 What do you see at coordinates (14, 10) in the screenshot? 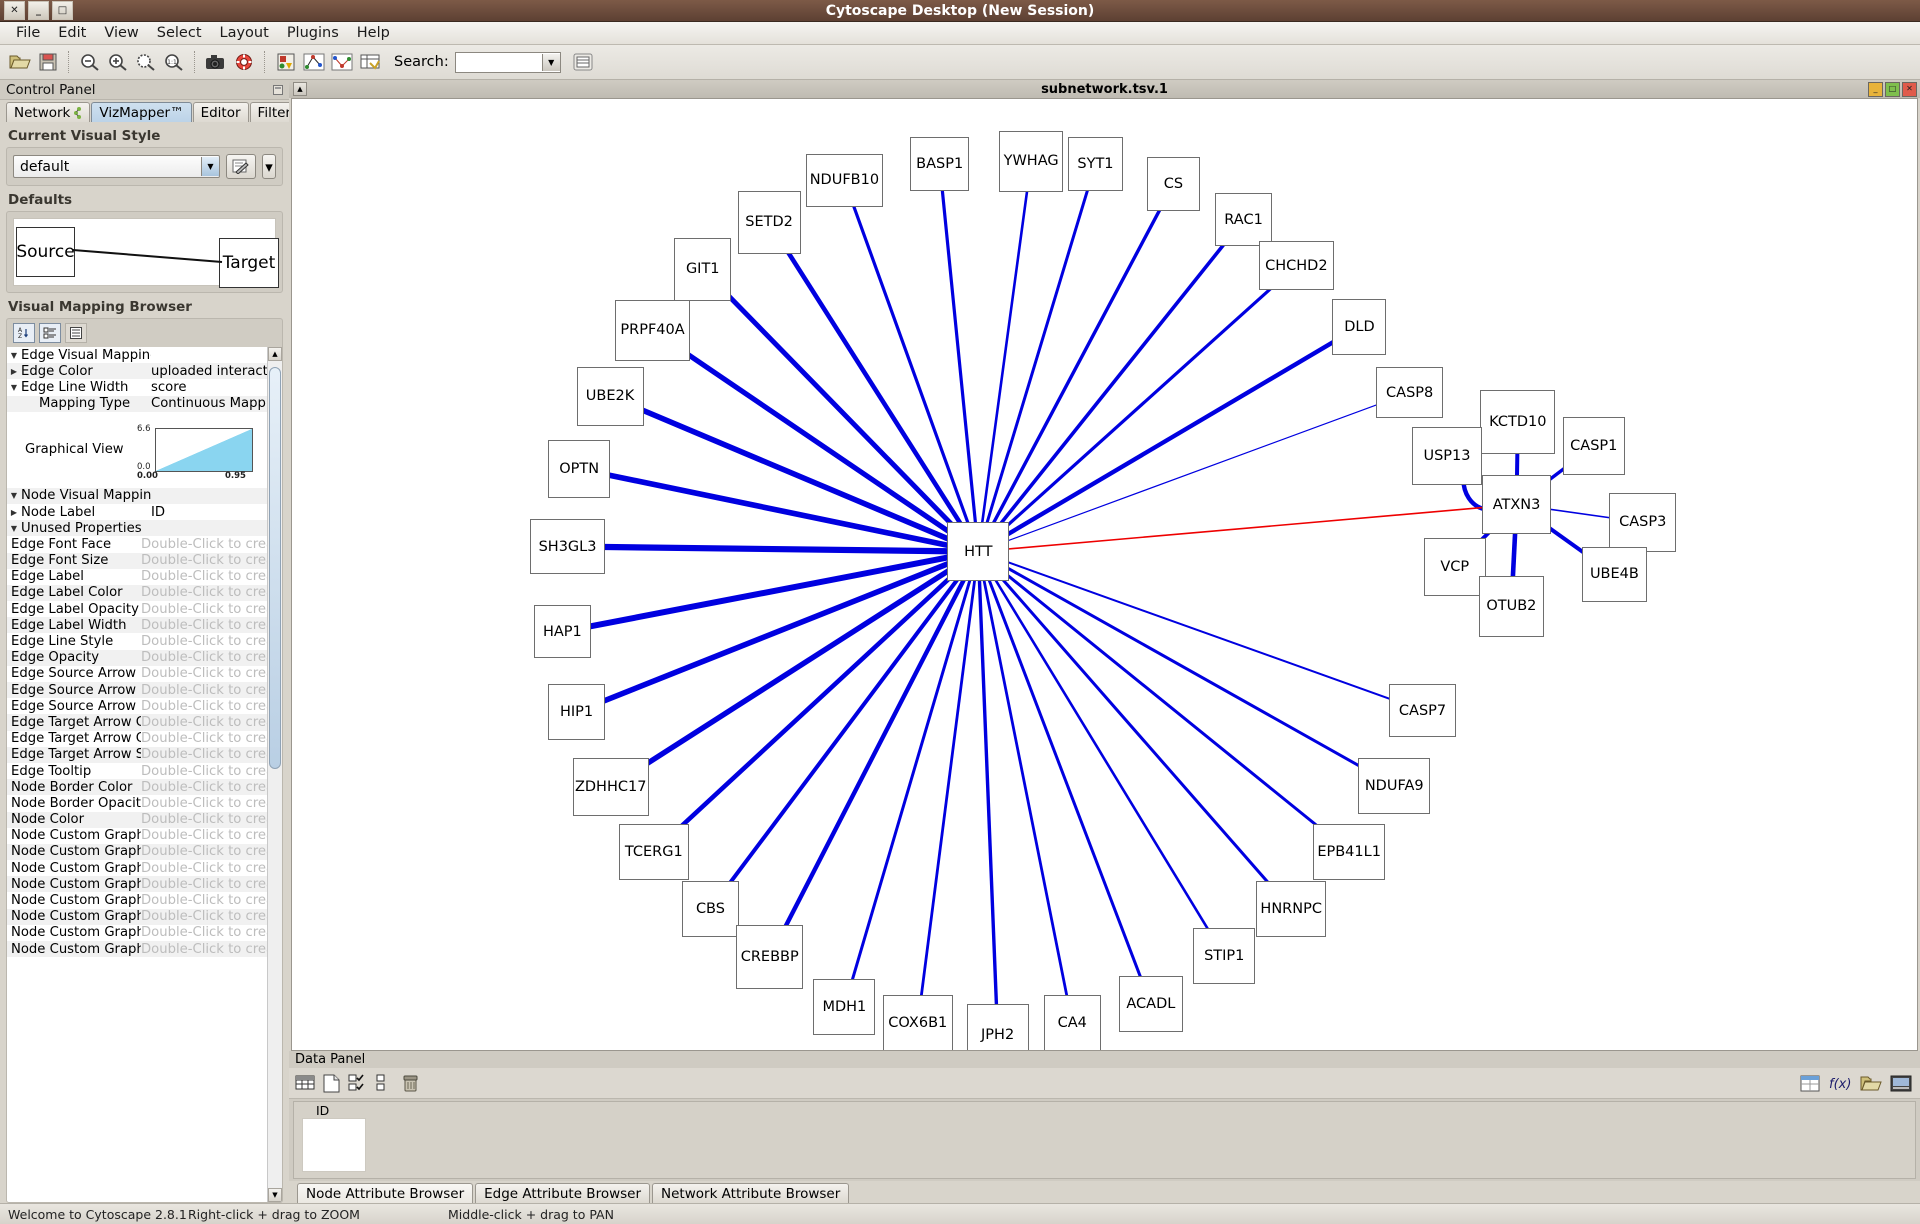
I see `window-close-button: ✕` at bounding box center [14, 10].